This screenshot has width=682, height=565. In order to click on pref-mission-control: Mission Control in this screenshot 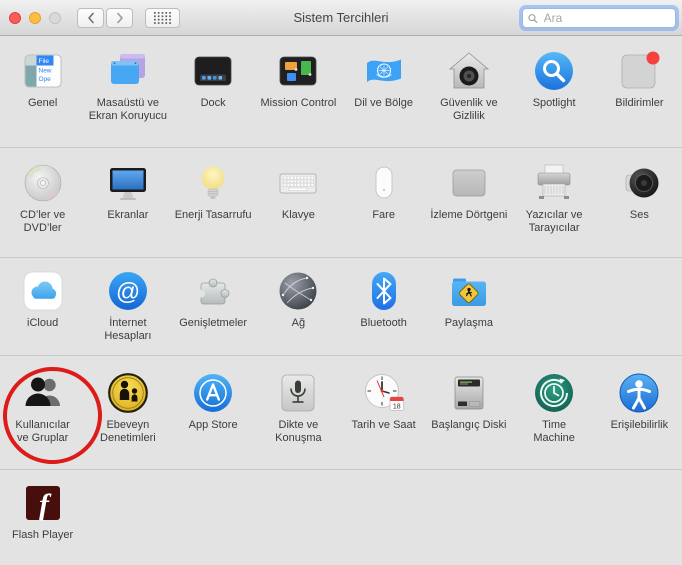, I will do `click(298, 98)`.